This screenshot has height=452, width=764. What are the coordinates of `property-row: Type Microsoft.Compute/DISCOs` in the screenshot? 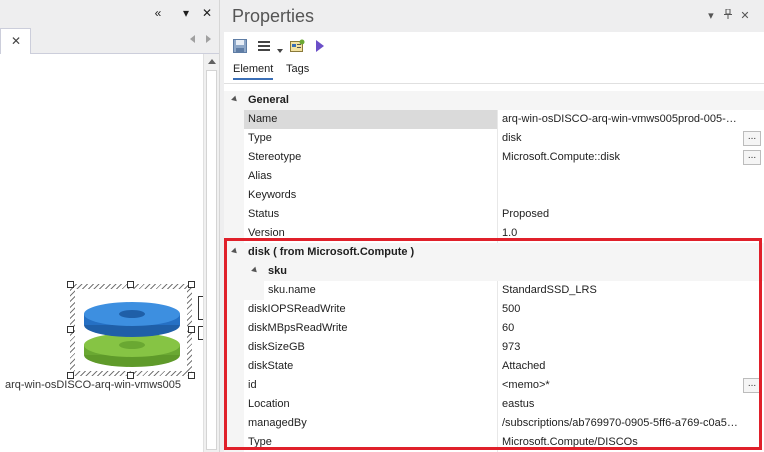 It's located at (494, 442).